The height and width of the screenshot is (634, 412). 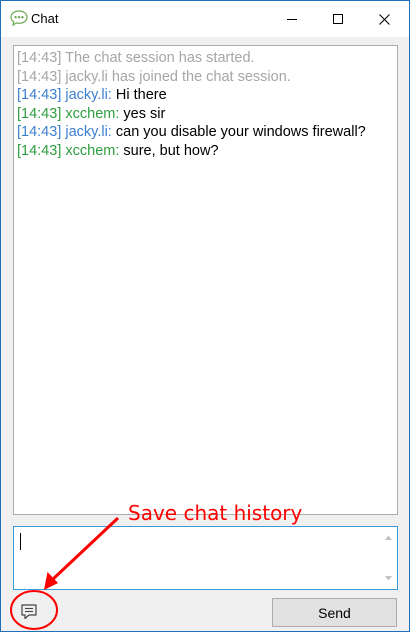 What do you see at coordinates (20, 541) in the screenshot?
I see `text-caret` at bounding box center [20, 541].